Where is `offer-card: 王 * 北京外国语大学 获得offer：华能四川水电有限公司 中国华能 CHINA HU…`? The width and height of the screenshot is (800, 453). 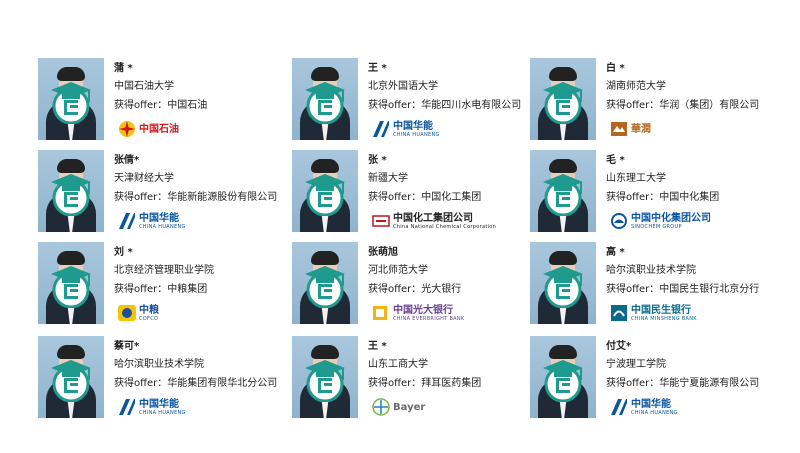
offer-card: 王 * 北京外国语大学 获得offer：华能四川水电有限公司 中国华能 CHINA HU… is located at coordinates (412, 101).